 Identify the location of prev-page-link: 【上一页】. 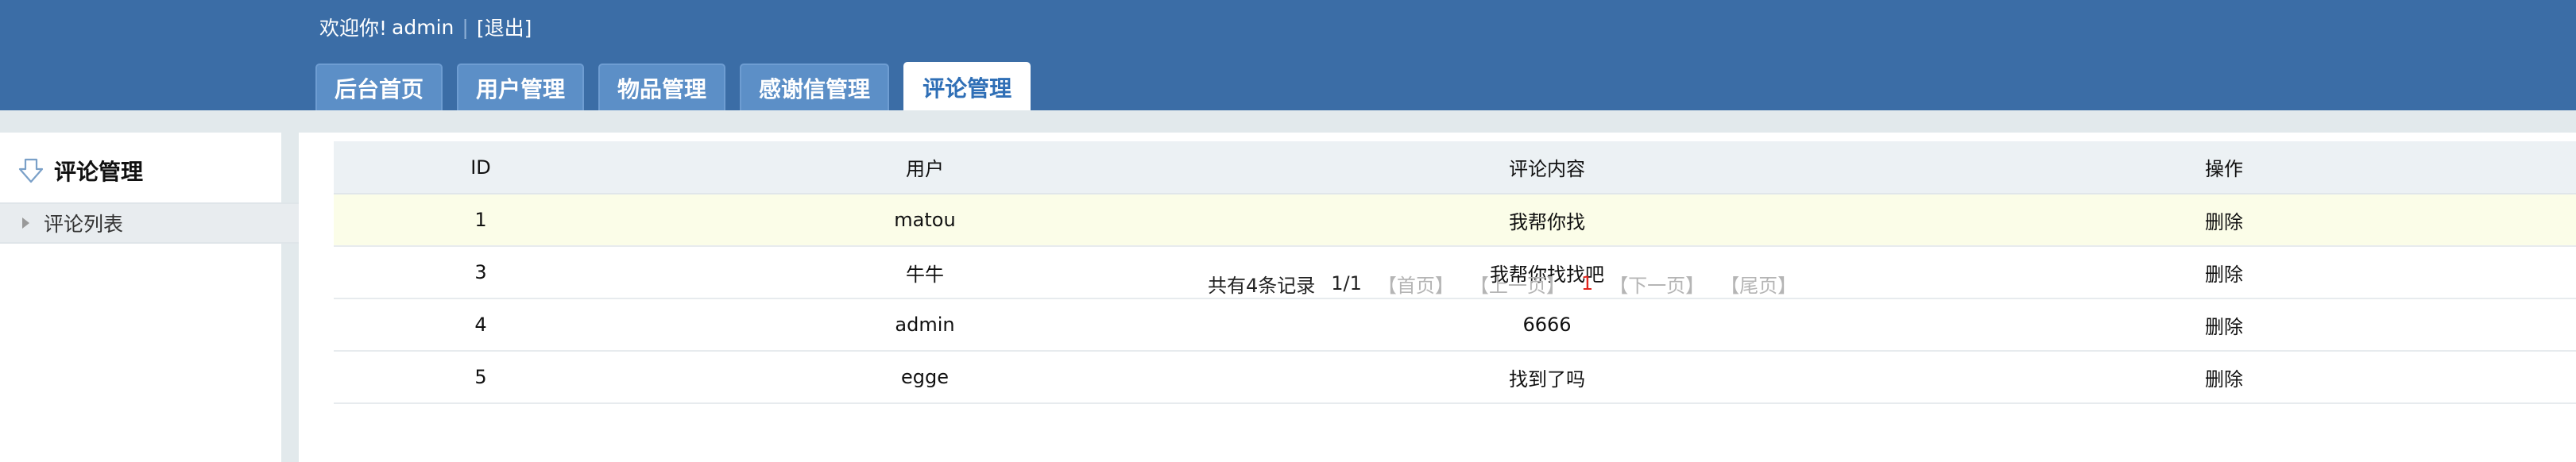
(1517, 284).